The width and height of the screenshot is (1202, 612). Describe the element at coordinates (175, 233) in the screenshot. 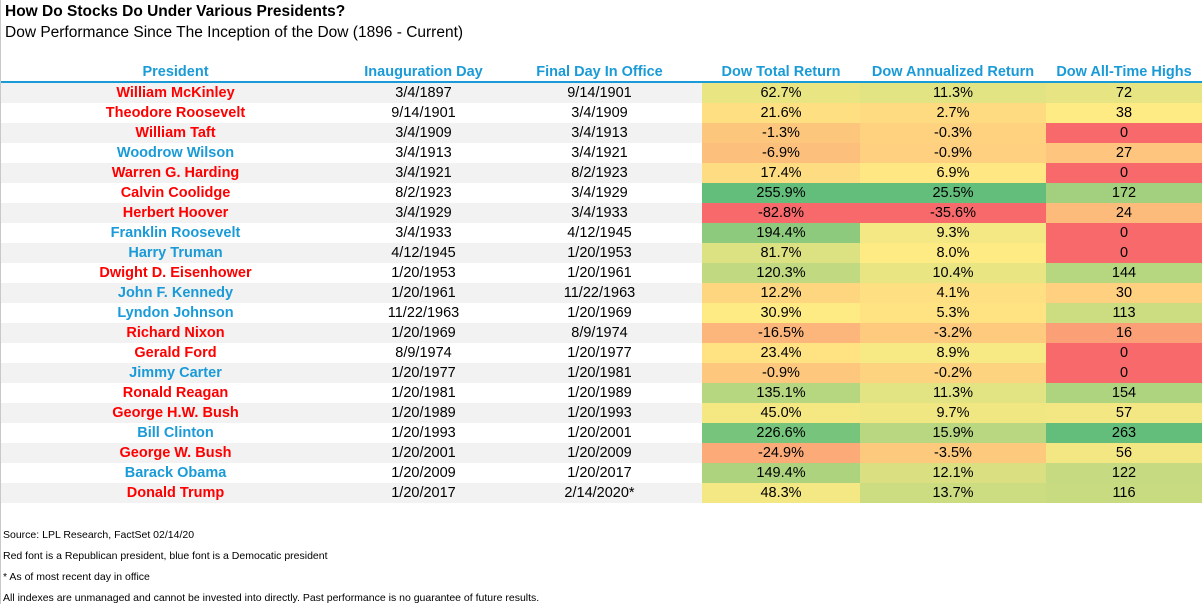

I see `president-cell: Franklin Roosevelt` at that location.